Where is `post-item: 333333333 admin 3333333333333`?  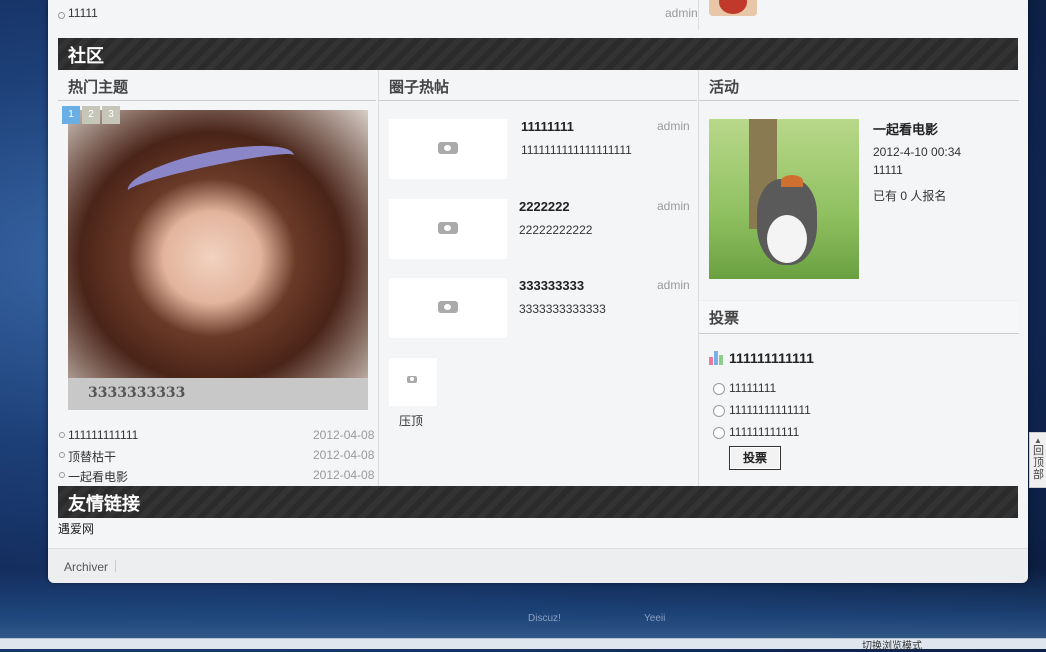
post-item: 333333333 admin 3333333333333 is located at coordinates (539, 308).